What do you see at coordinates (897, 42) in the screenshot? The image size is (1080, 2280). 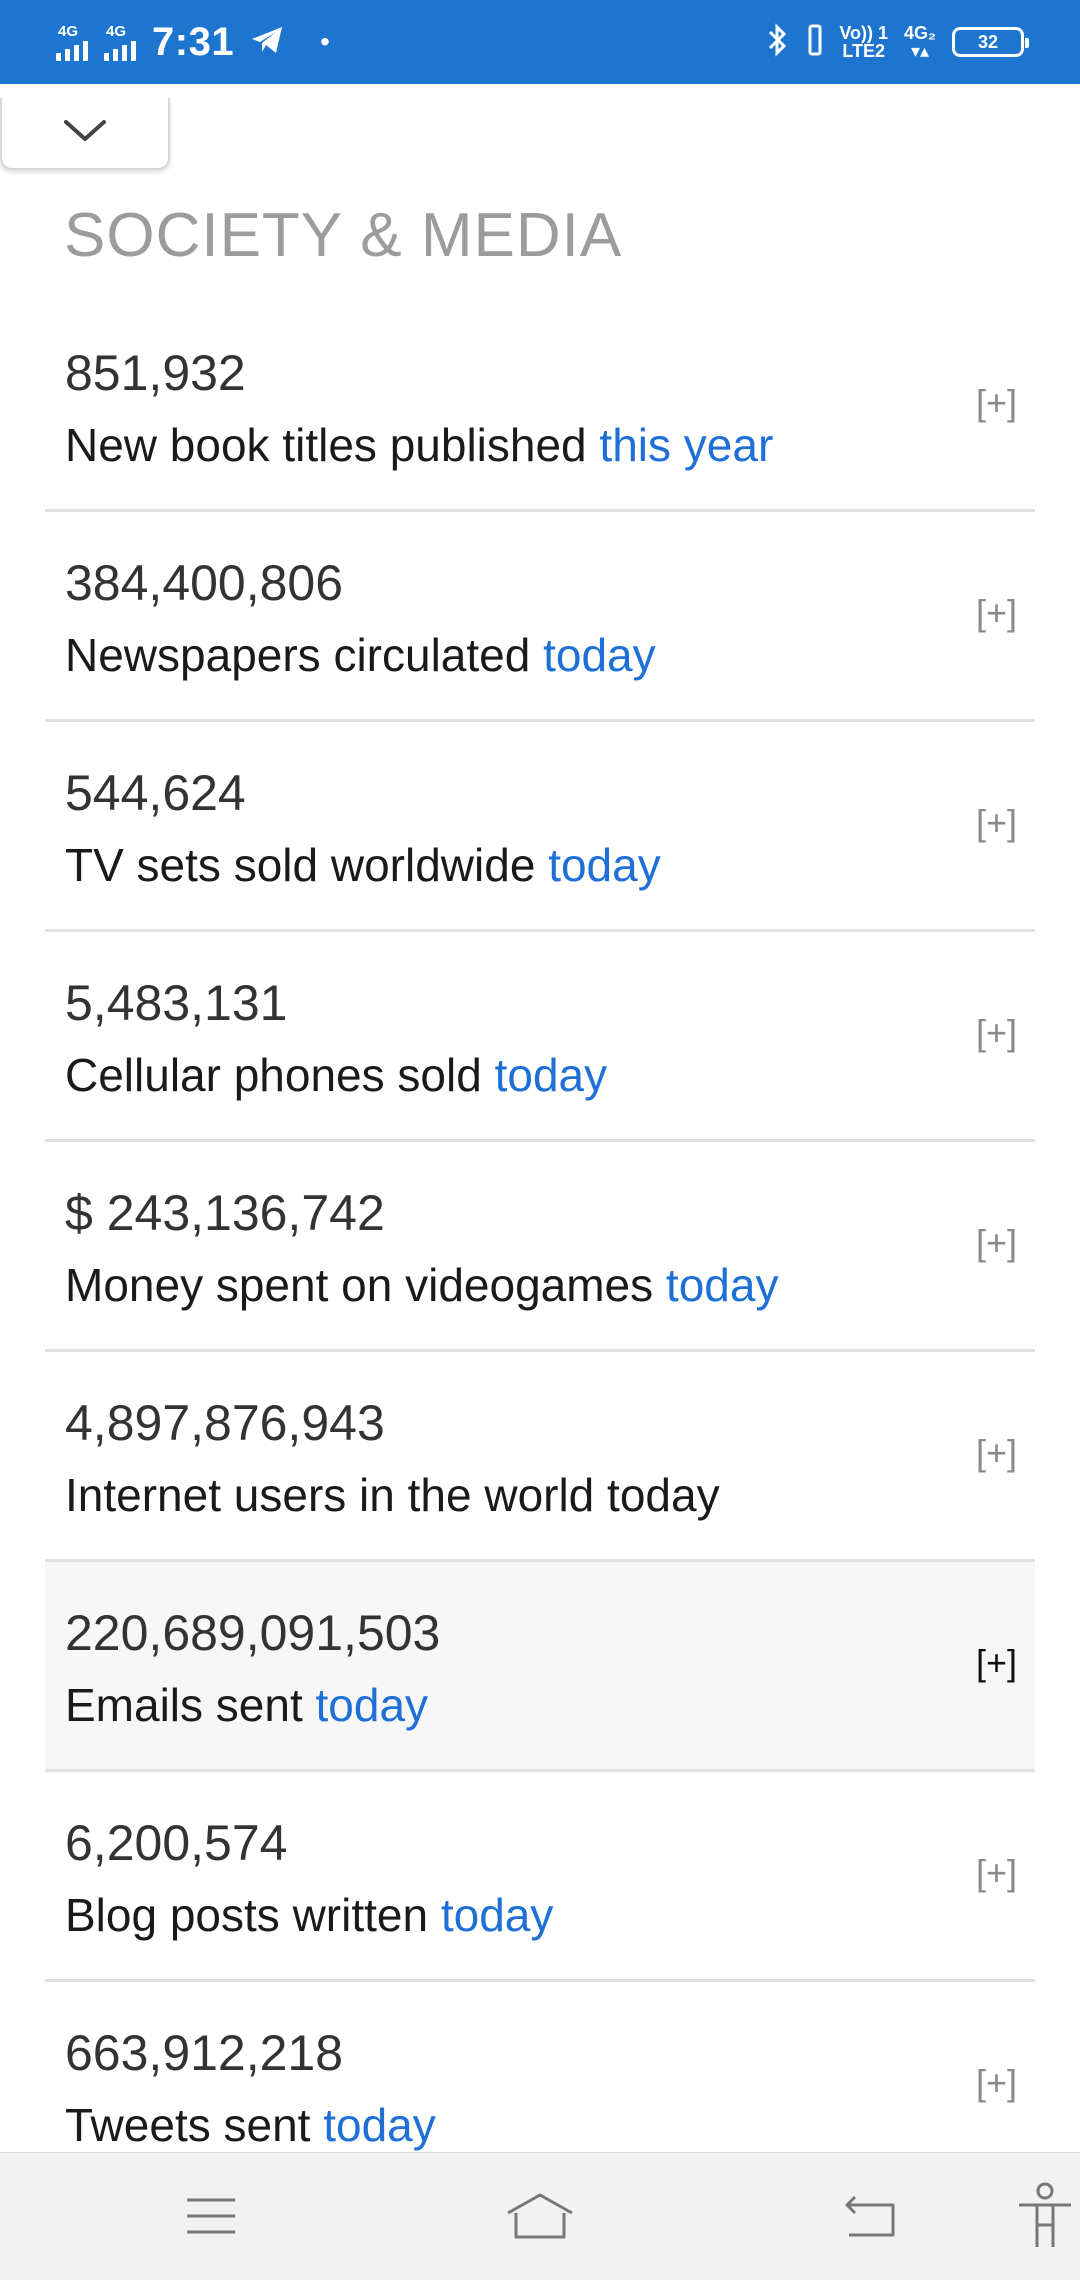 I see `status-bar-right: Vo)) 1 LTE2 4G₂ ▾▴ 32` at bounding box center [897, 42].